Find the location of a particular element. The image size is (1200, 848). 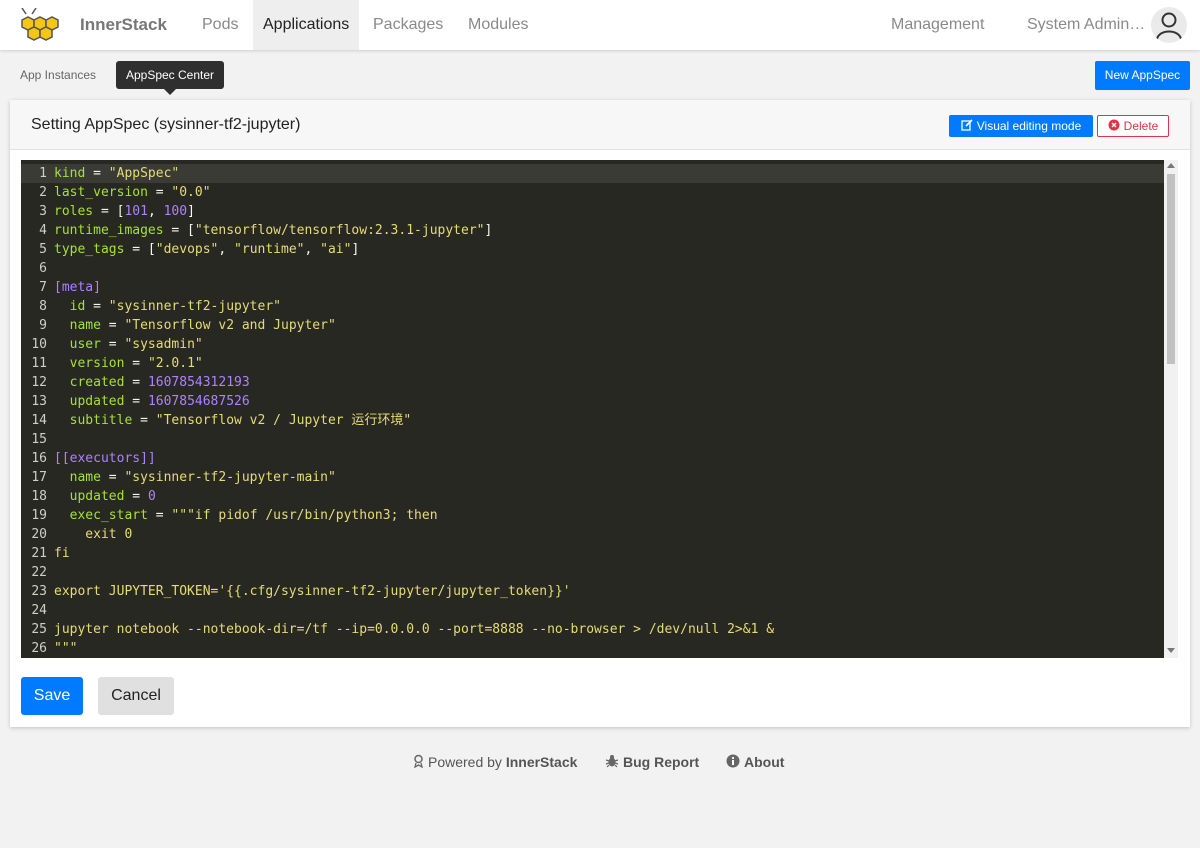

code-line: 8 id = "sysinner-tf2-jupyter" is located at coordinates (592, 306).